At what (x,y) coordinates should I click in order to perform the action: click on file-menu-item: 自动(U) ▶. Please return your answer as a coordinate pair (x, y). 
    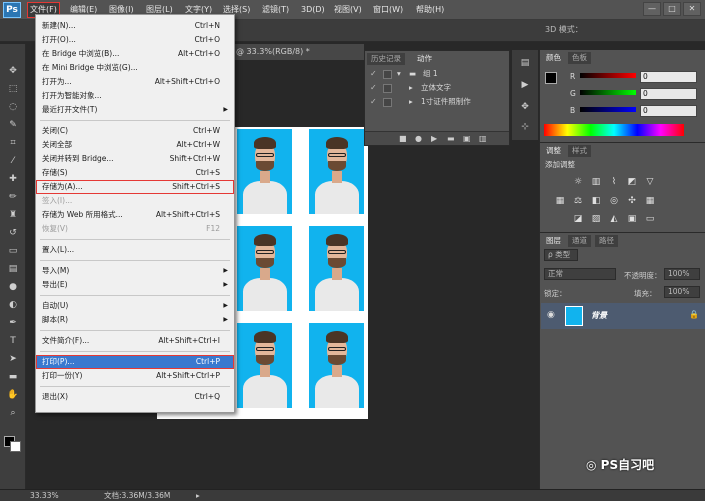
    Looking at the image, I should click on (135, 306).